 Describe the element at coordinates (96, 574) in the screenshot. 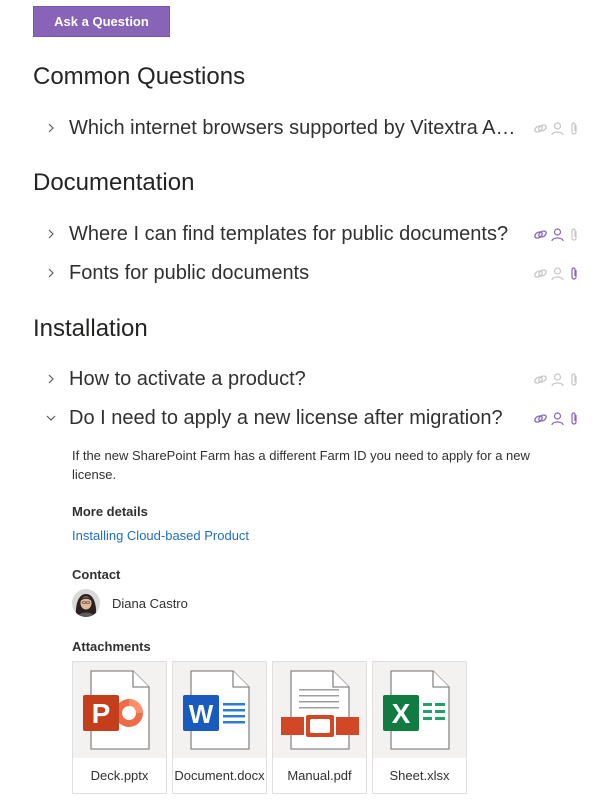

I see `contact-label: Contact` at that location.